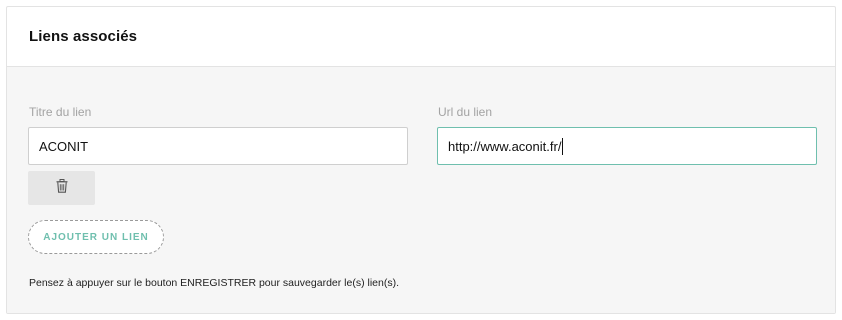 This screenshot has width=842, height=320. What do you see at coordinates (60, 112) in the screenshot?
I see `link-title-label: Titre du lien` at bounding box center [60, 112].